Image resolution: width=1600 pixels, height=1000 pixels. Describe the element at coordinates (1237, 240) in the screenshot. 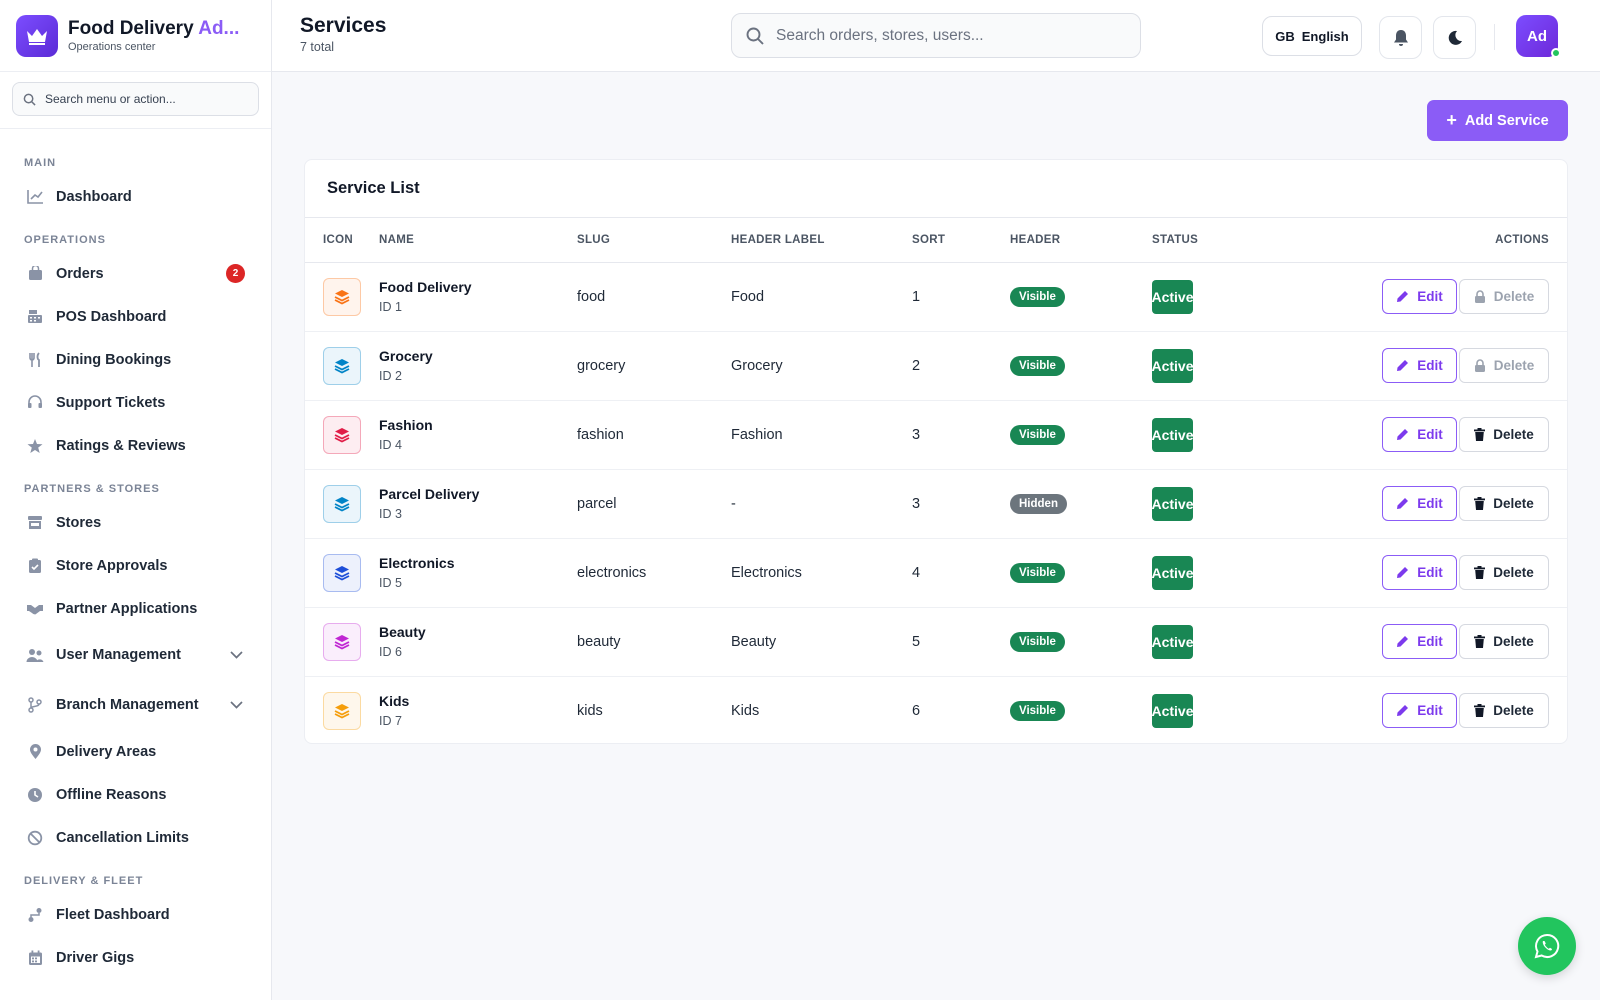

I see `col-status: STATUS` at that location.